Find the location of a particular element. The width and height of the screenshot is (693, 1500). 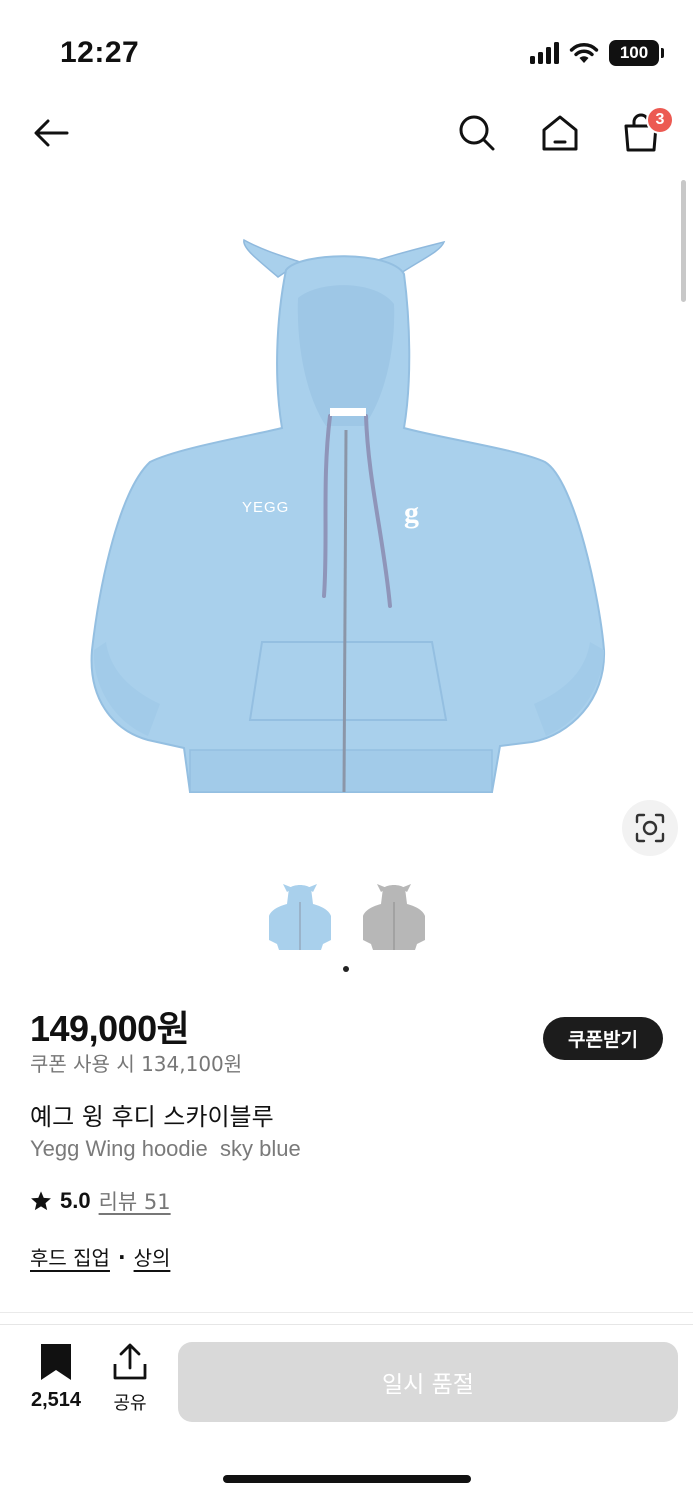

product-title-korean: 예그 윙 후디 스카이블루 is located at coordinates (152, 1117).